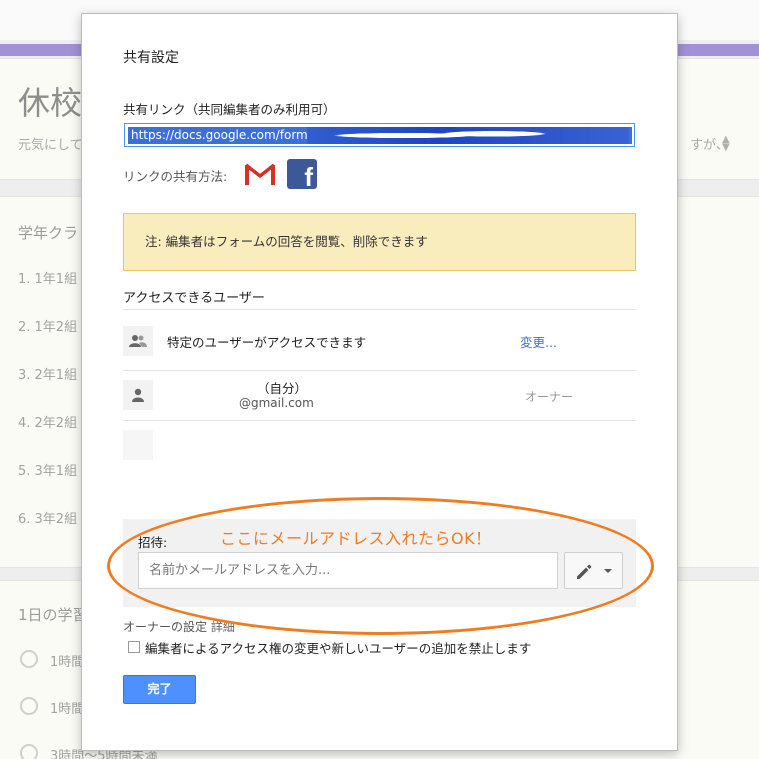 The image size is (759, 759). What do you see at coordinates (151, 58) in the screenshot?
I see `dialog-title: 共有設定` at bounding box center [151, 58].